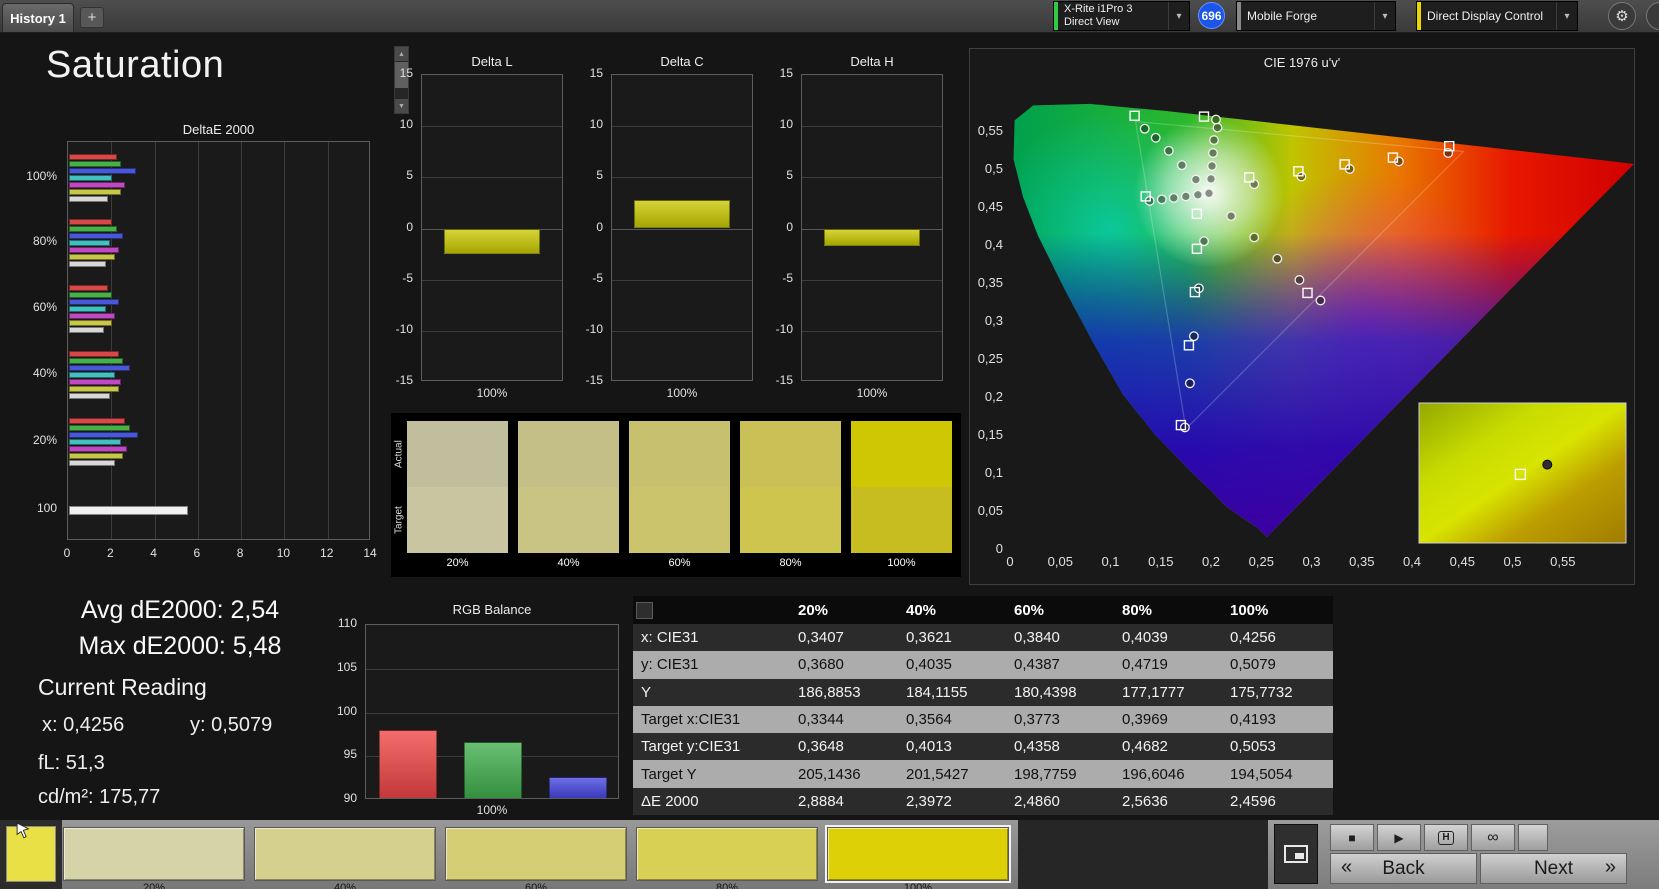  I want to click on pattern-label: 20%, so click(154, 885).